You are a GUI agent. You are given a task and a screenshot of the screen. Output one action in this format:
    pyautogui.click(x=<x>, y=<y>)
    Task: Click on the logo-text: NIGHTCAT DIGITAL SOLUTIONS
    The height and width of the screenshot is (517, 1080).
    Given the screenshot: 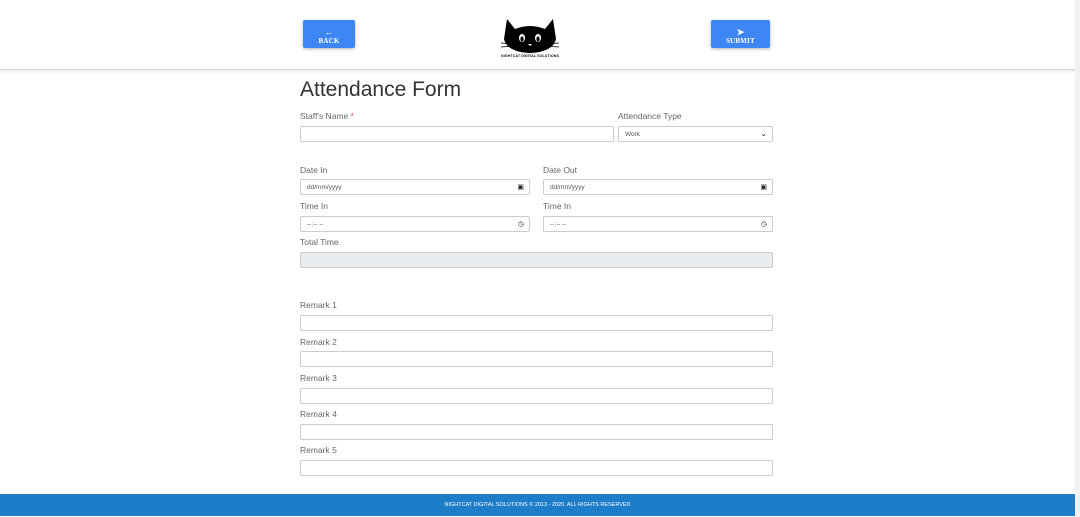 What is the action you would take?
    pyautogui.click(x=530, y=56)
    